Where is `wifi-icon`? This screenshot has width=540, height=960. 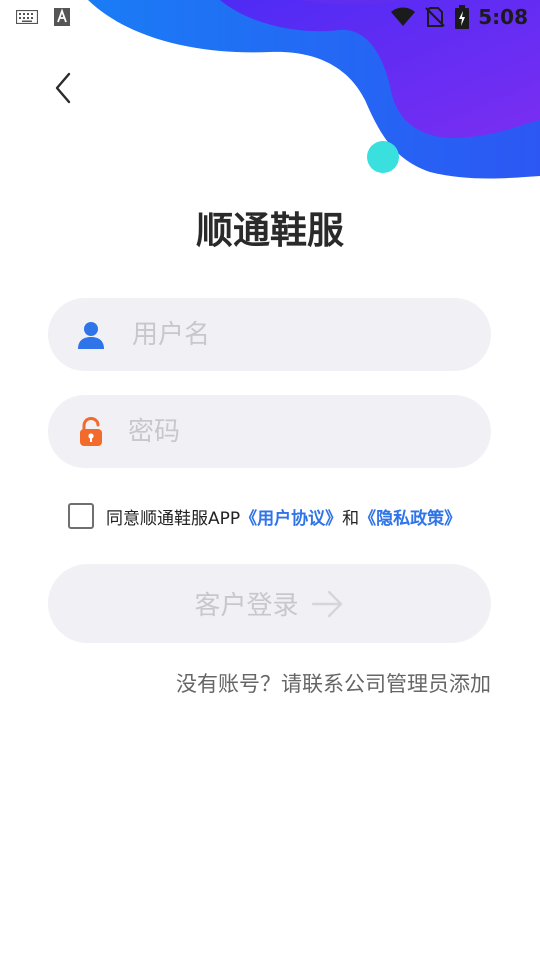
wifi-icon is located at coordinates (403, 16).